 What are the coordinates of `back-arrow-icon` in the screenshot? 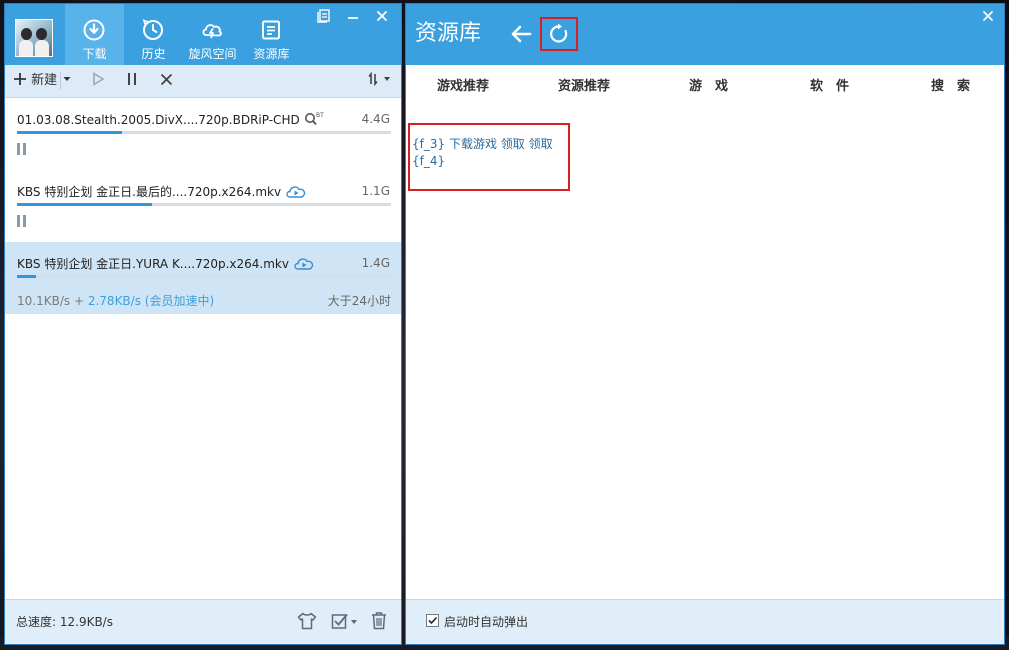 It's located at (521, 34).